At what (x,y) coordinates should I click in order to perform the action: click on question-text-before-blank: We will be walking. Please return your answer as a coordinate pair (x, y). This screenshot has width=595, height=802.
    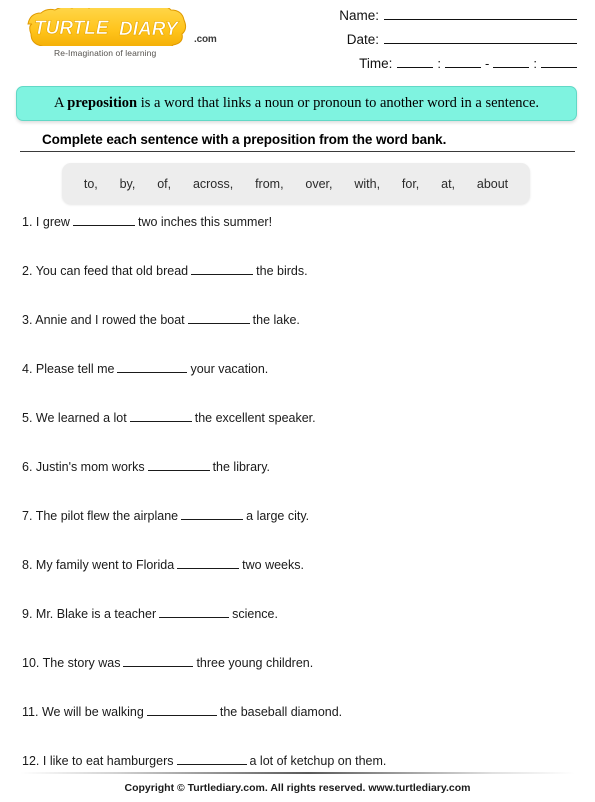
    Looking at the image, I should click on (92, 712).